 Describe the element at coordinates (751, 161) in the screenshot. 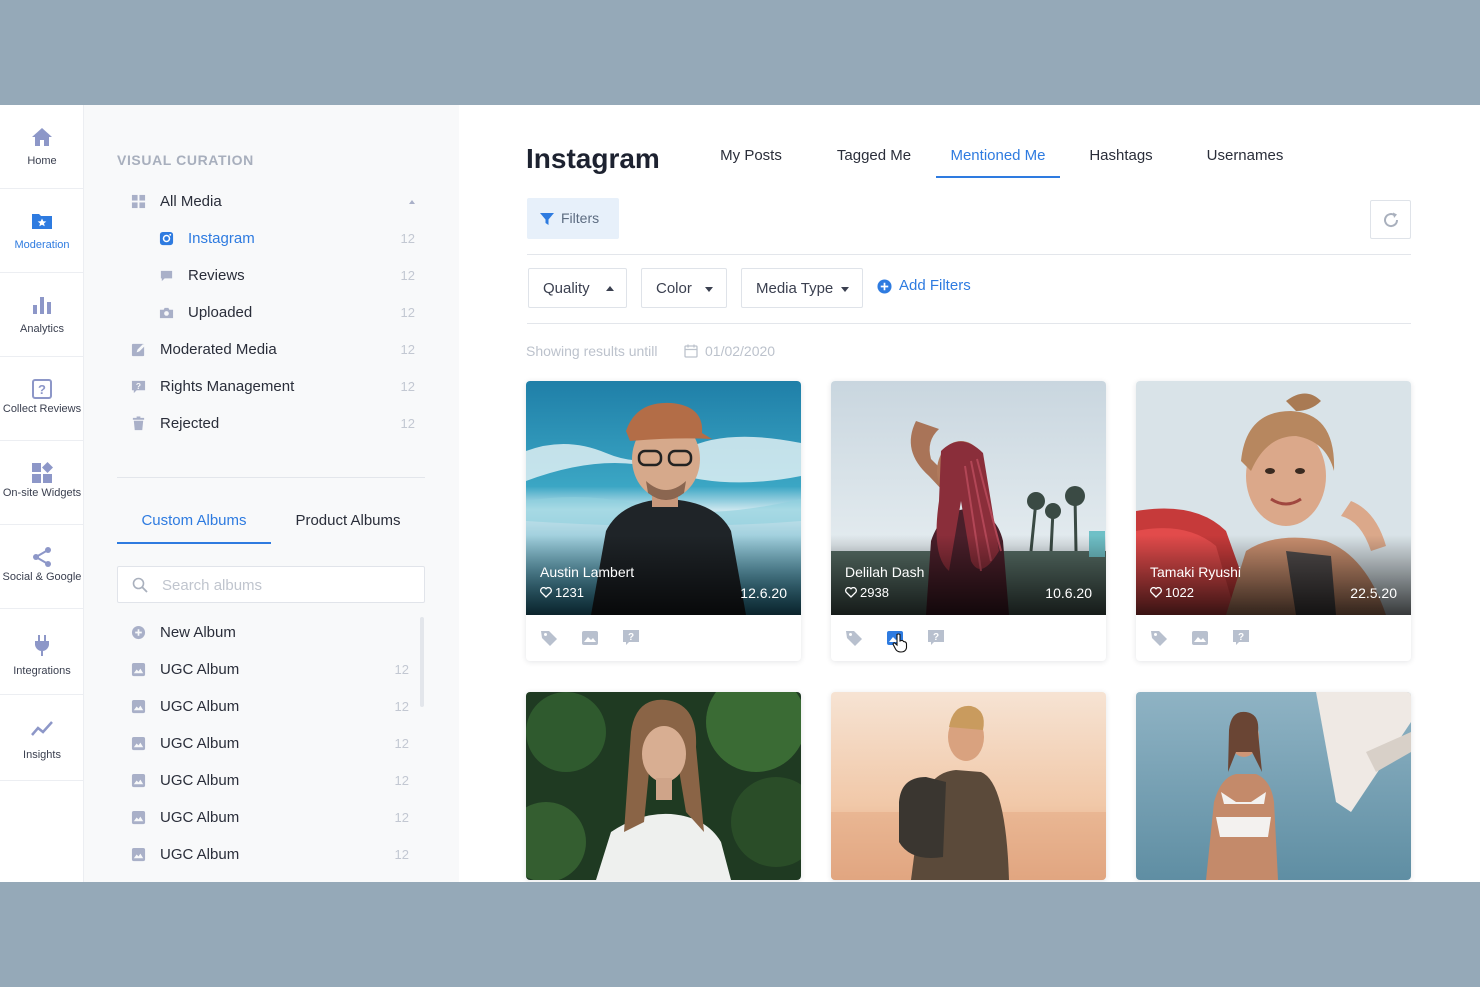

I see `tab-my-posts: My Posts` at that location.